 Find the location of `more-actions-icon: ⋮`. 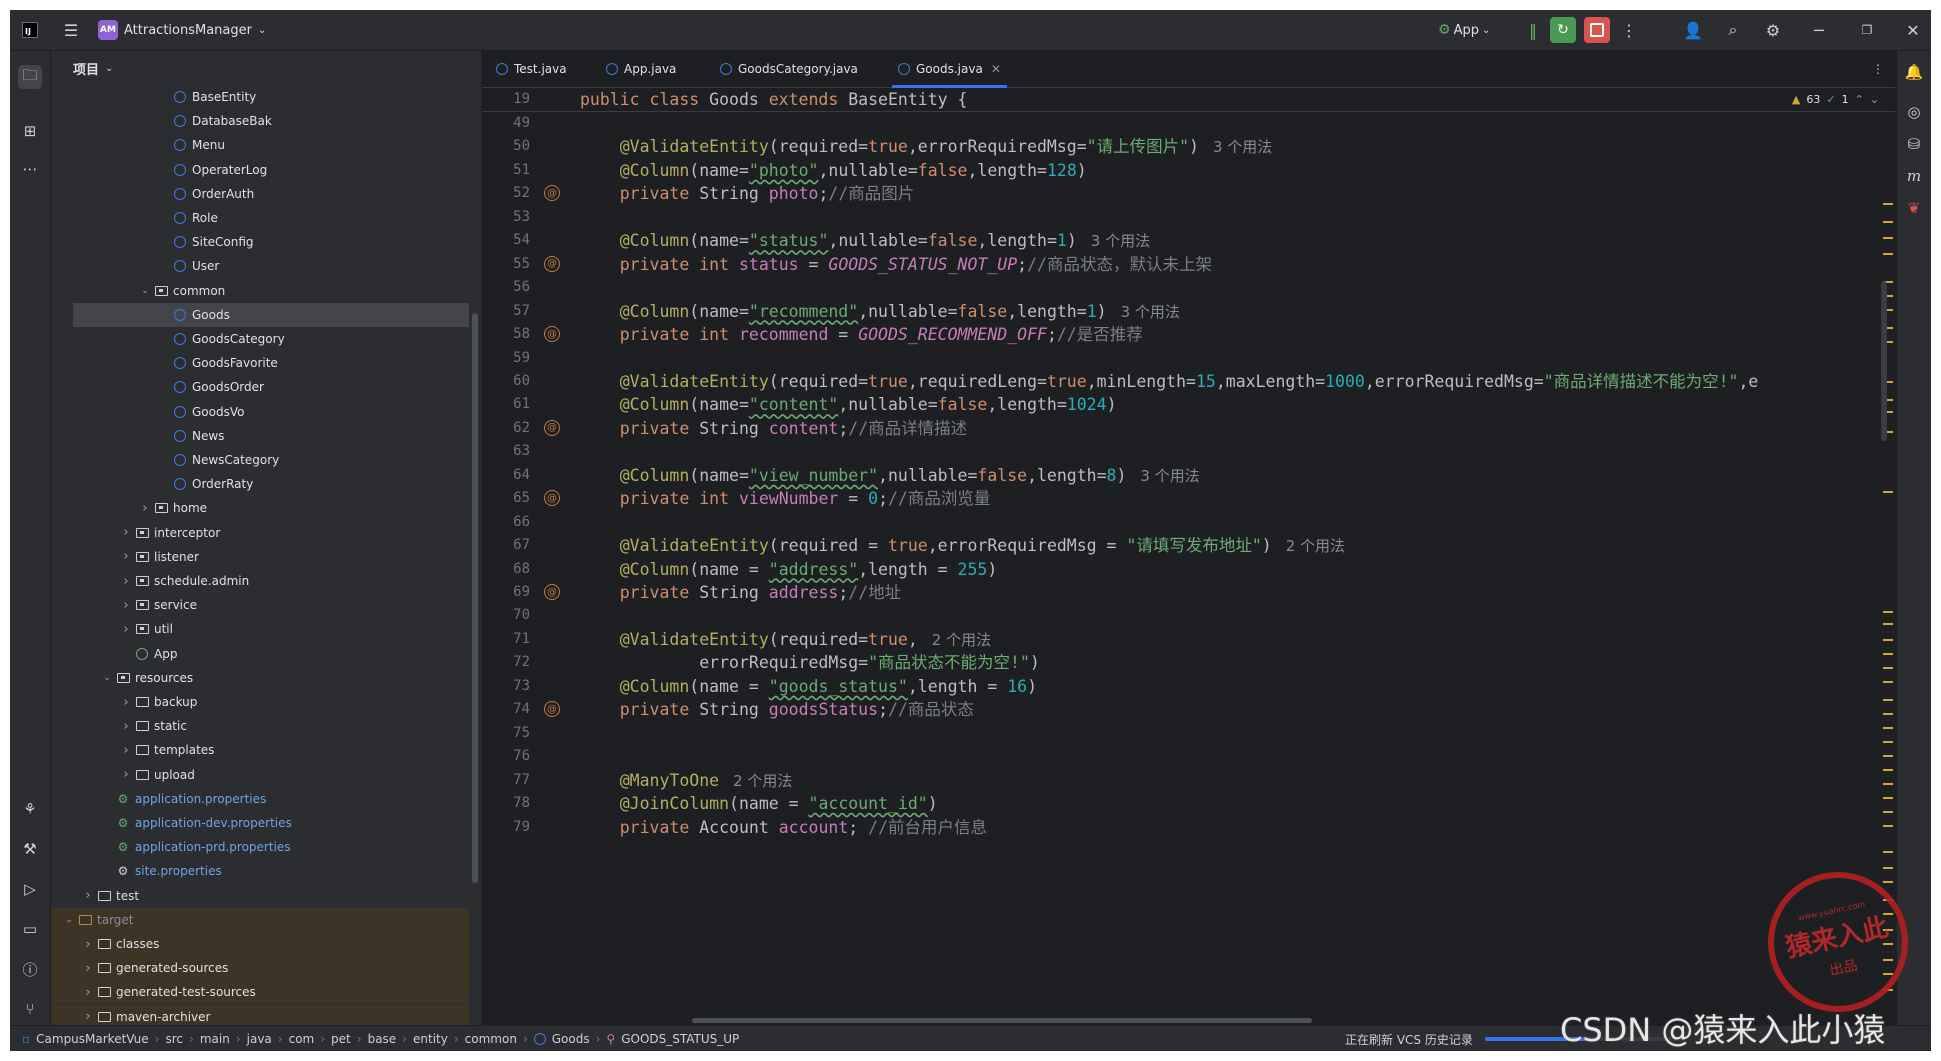

more-actions-icon: ⋮ is located at coordinates (1629, 30).